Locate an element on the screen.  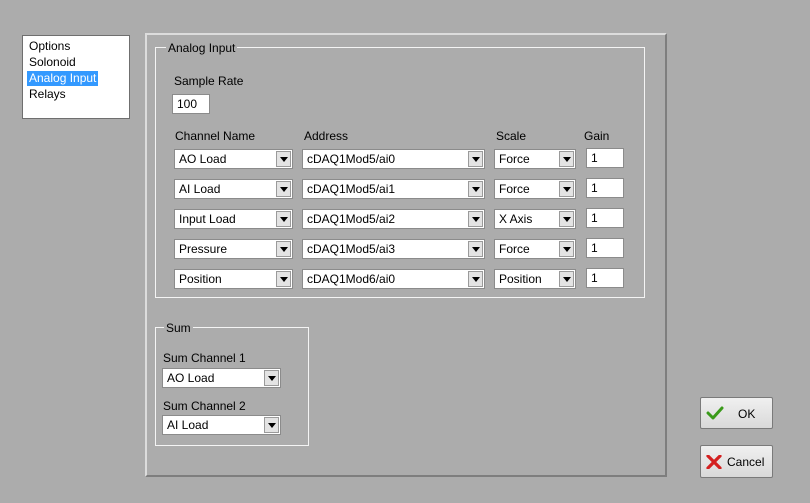
sum-channel-1-select: AO Load is located at coordinates (221, 378).